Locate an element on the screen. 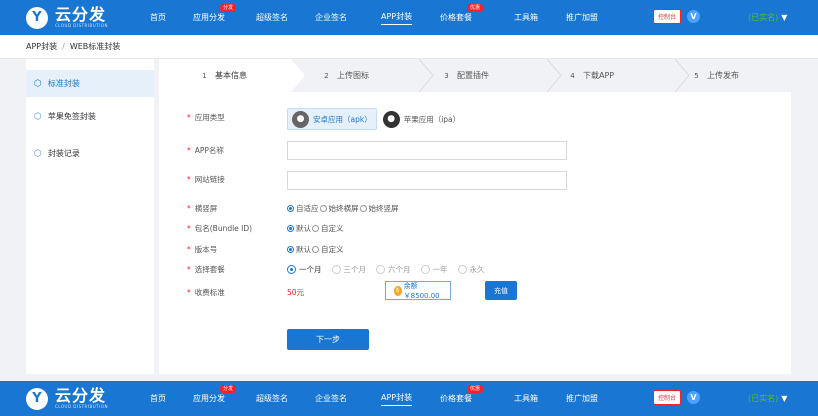 The width and height of the screenshot is (818, 416). sidebar-item-standard: ⬡ 标准封装 is located at coordinates (90, 83).